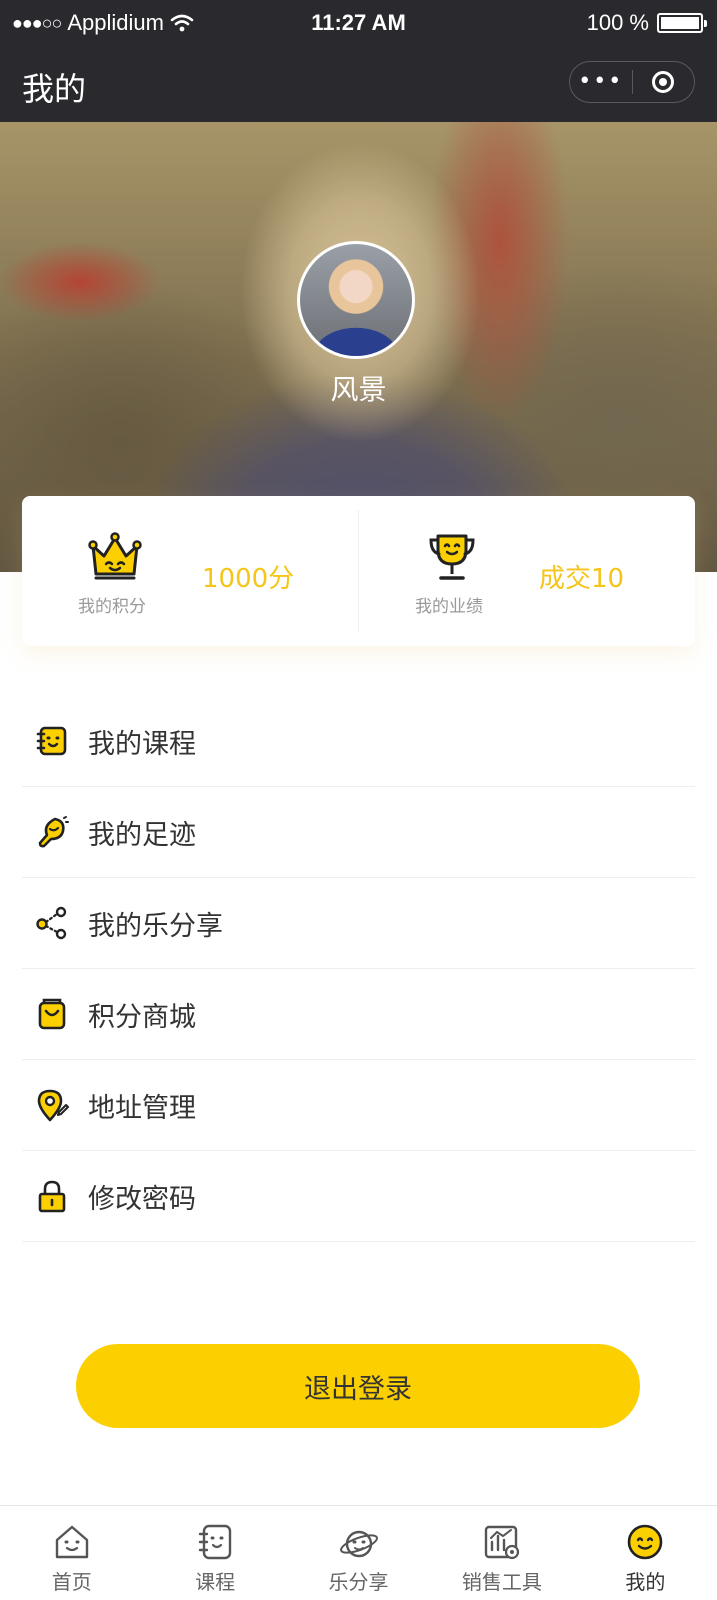 The width and height of the screenshot is (717, 1600). I want to click on target-circle-icon, so click(663, 82).